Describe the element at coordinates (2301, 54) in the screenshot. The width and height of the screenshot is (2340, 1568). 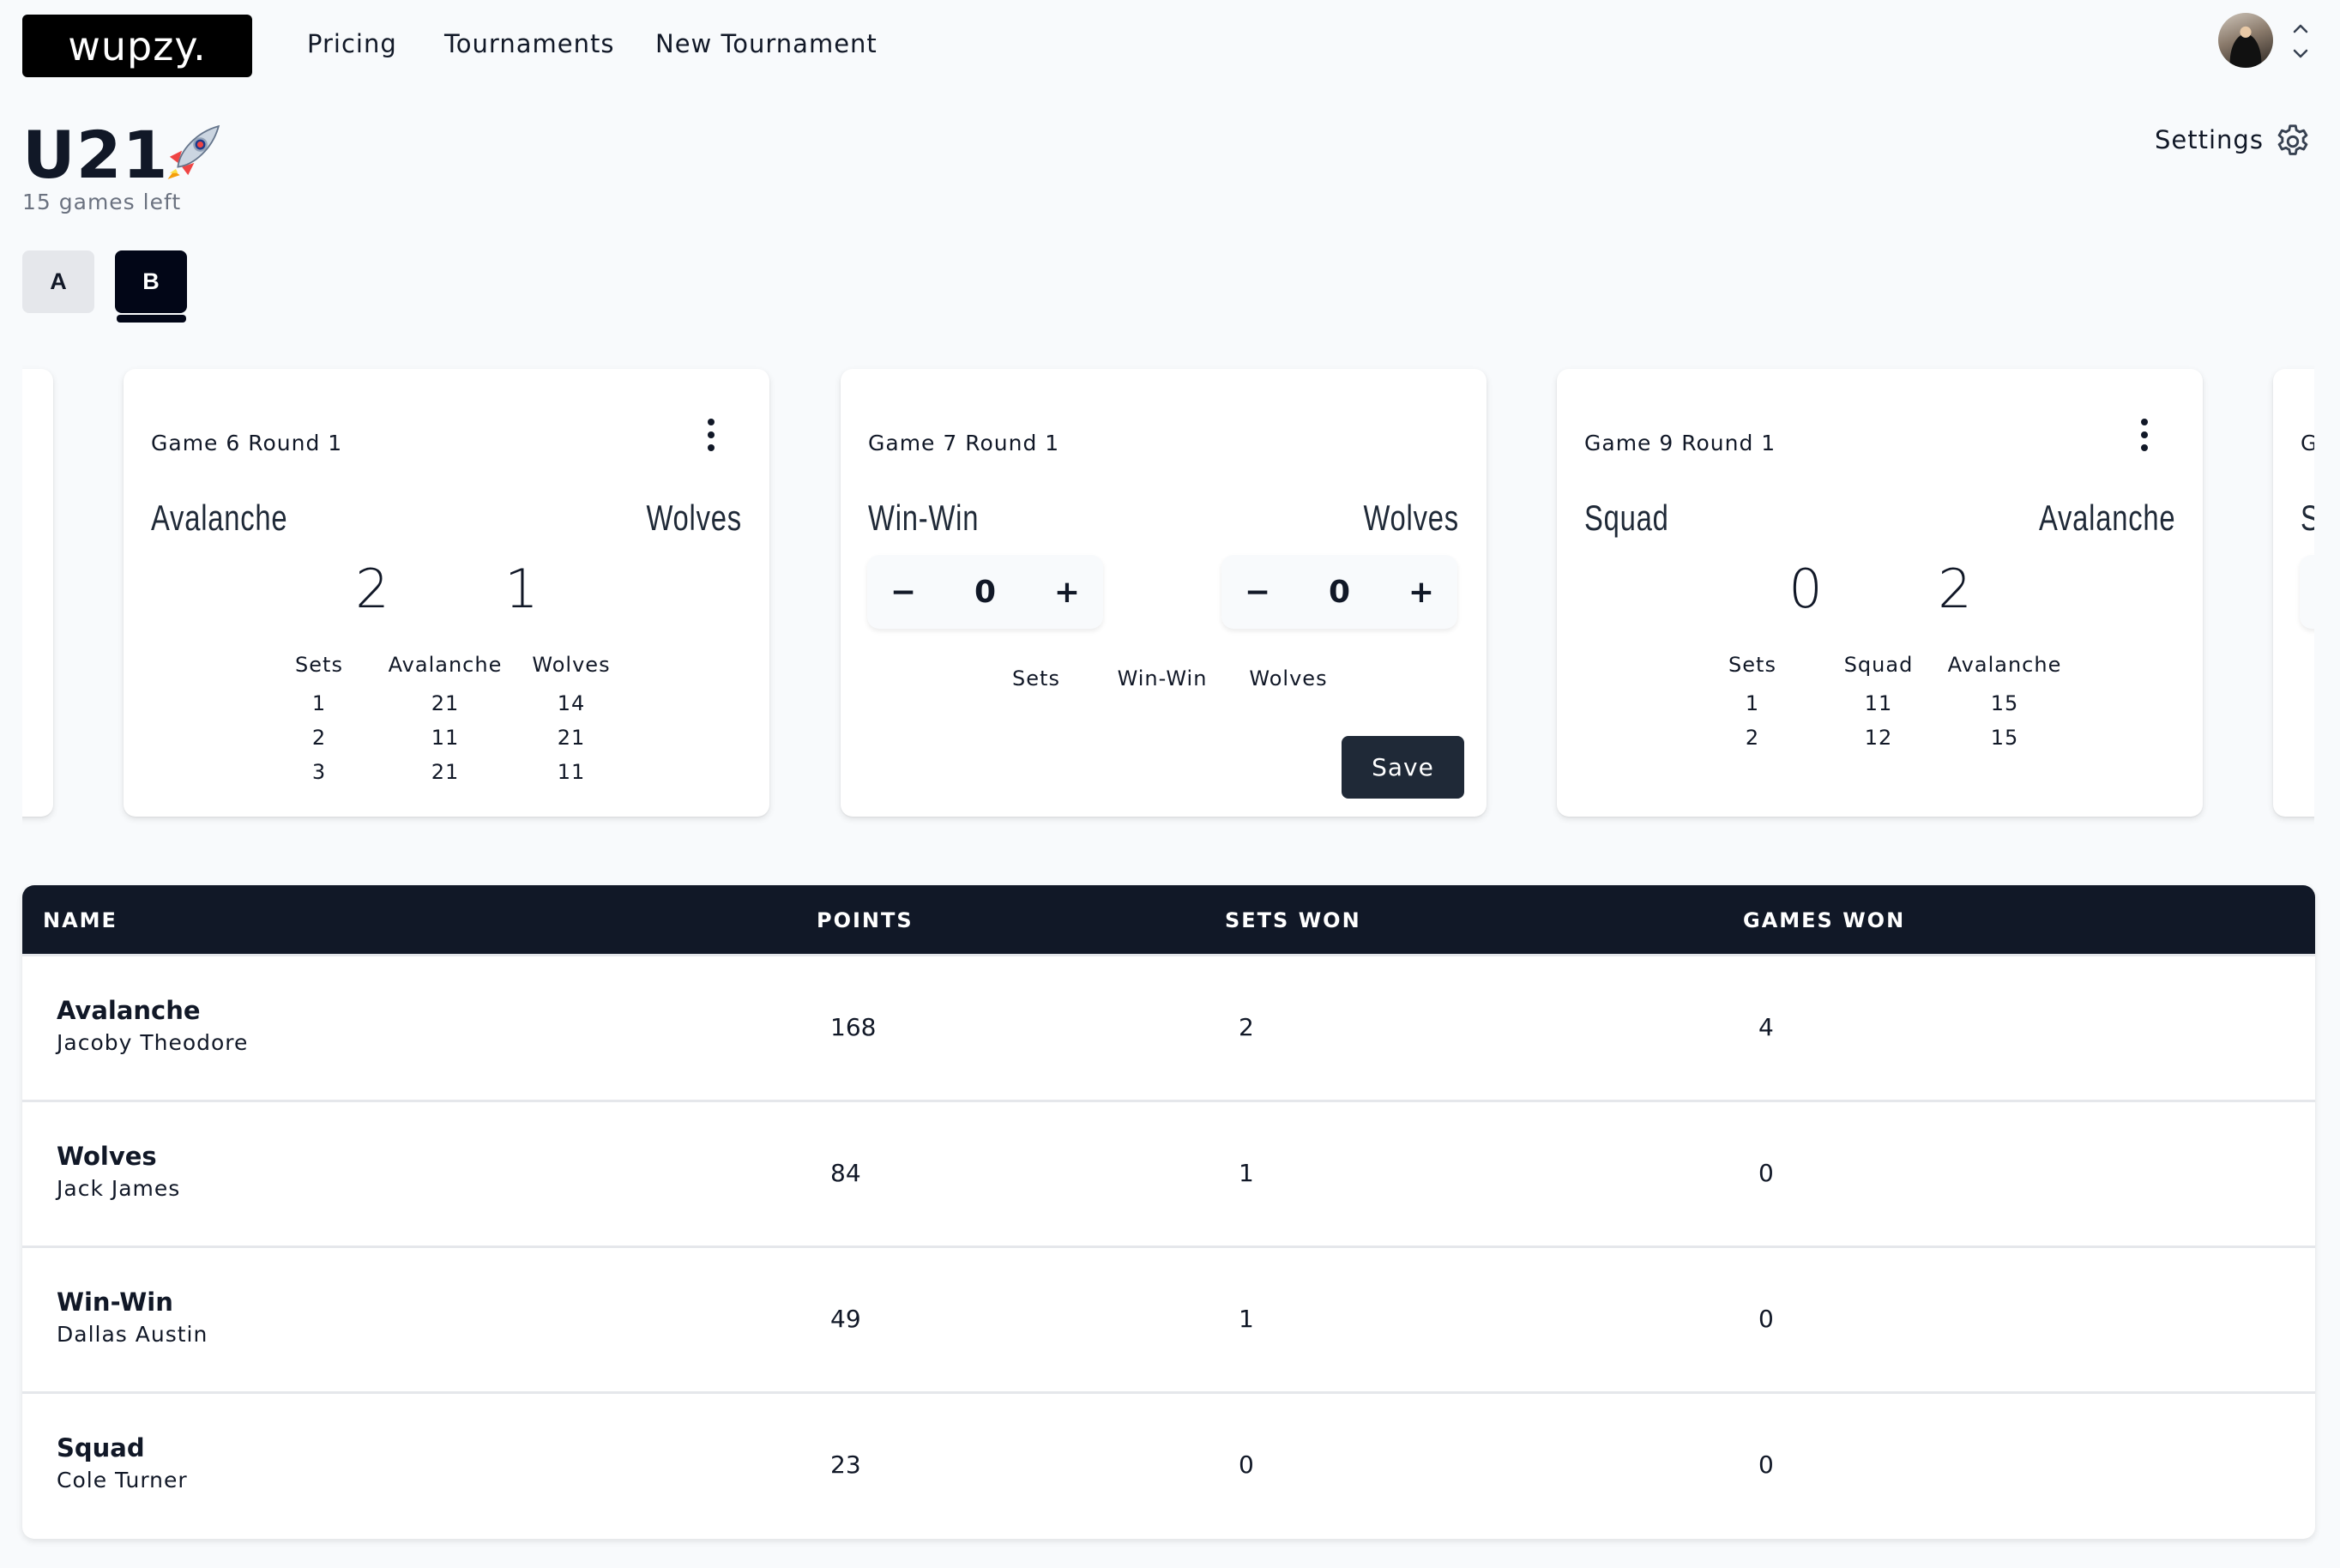
I see `chevron-down-icon` at that location.